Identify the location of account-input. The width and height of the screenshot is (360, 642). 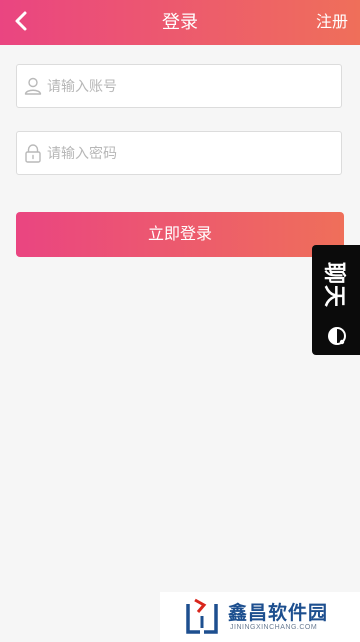
(192, 86).